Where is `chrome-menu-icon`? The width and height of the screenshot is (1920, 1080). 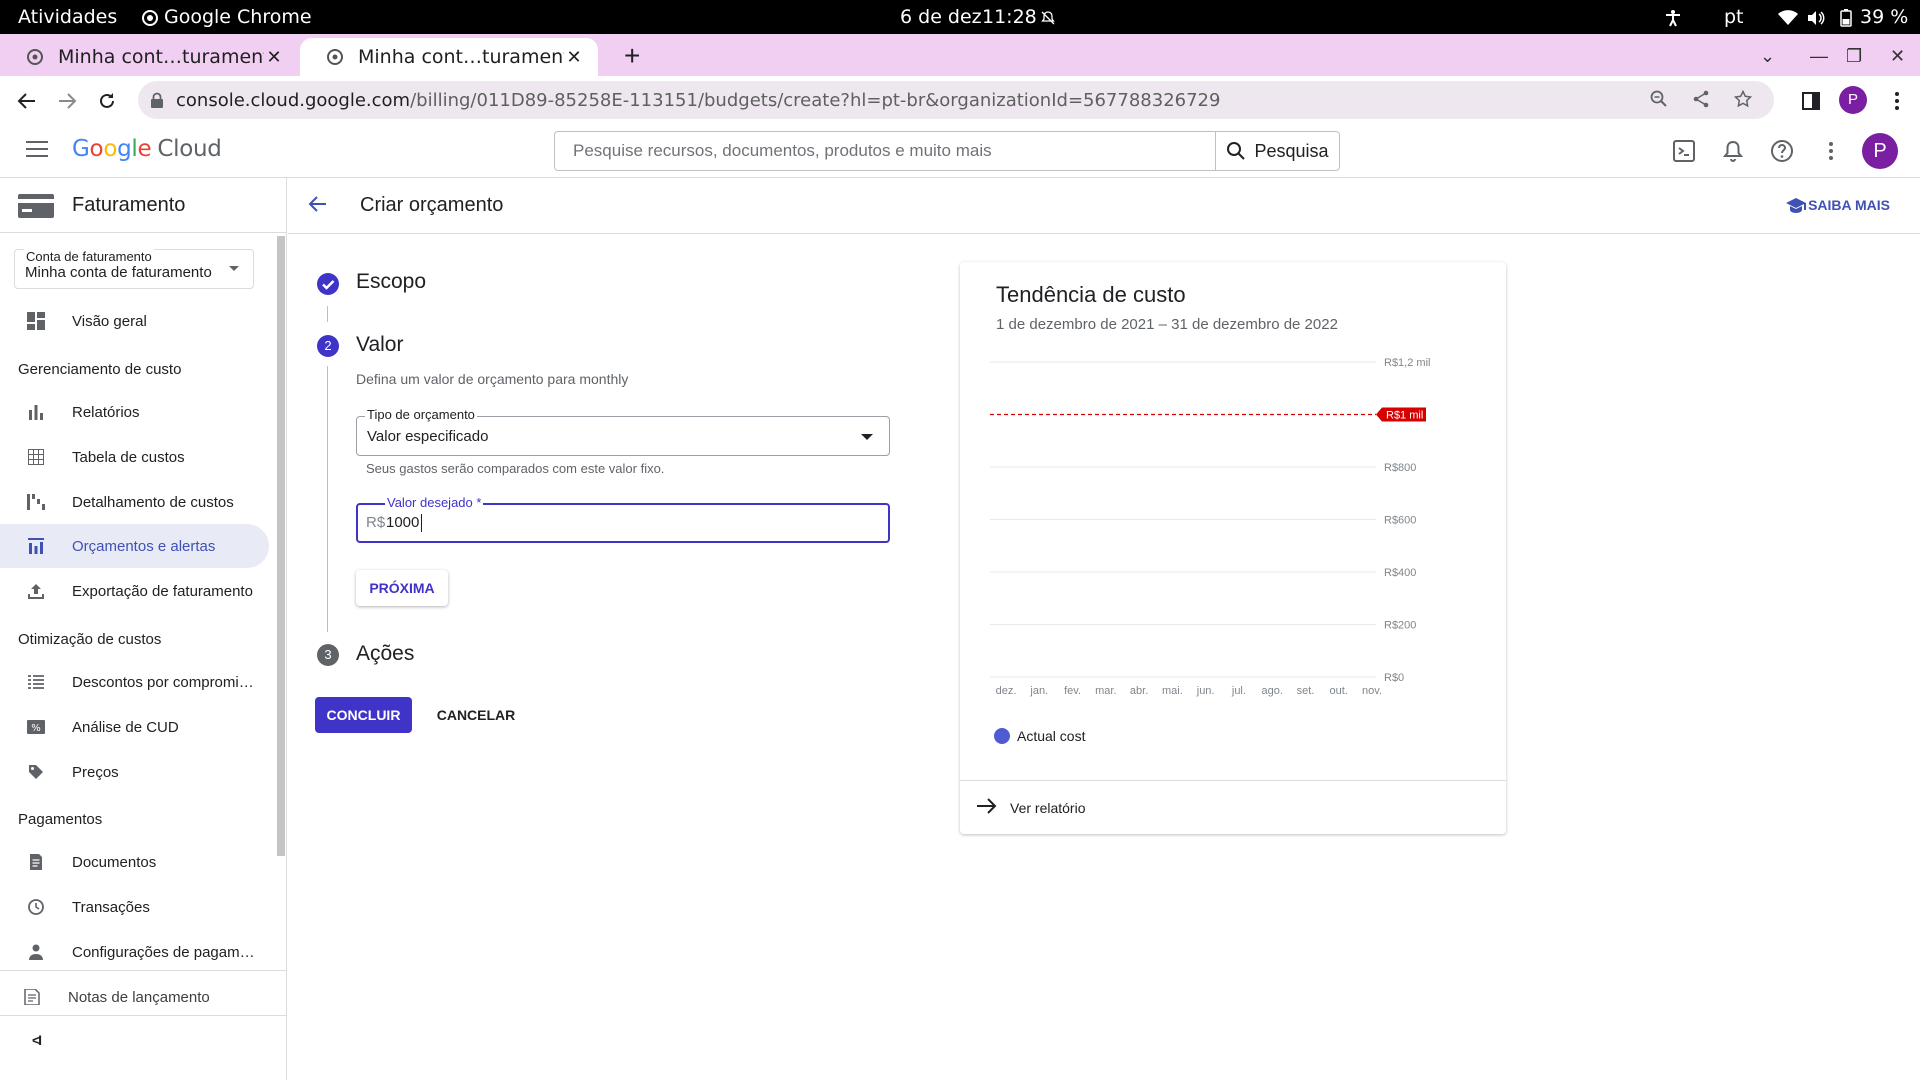
chrome-menu-icon is located at coordinates (1897, 101).